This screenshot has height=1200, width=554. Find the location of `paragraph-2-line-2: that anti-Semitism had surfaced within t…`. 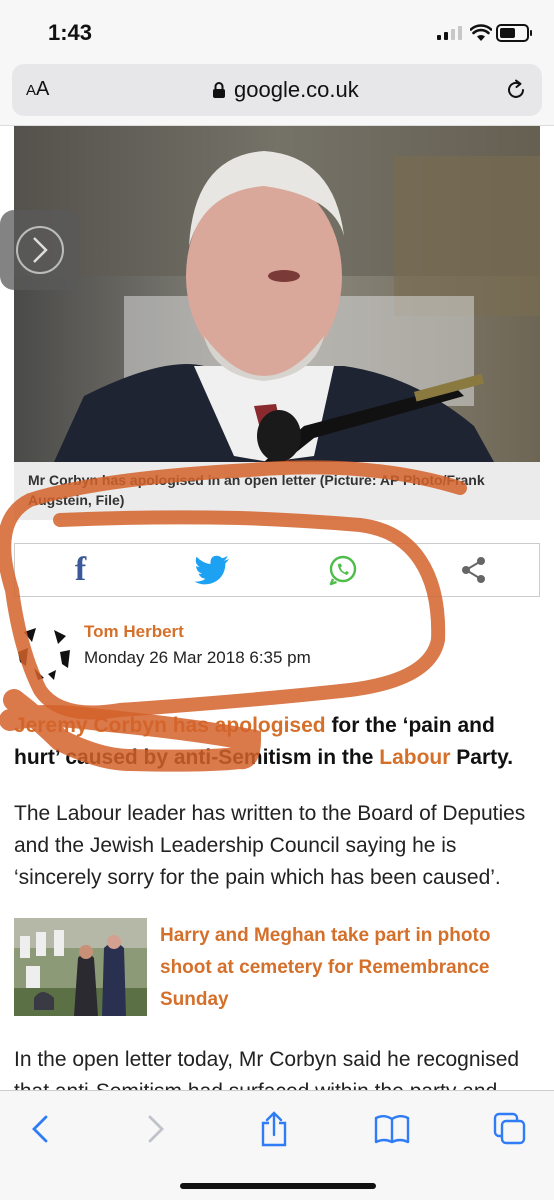

paragraph-2-line-2: that anti-Semitism had surfaced within t… is located at coordinates (277, 1083).